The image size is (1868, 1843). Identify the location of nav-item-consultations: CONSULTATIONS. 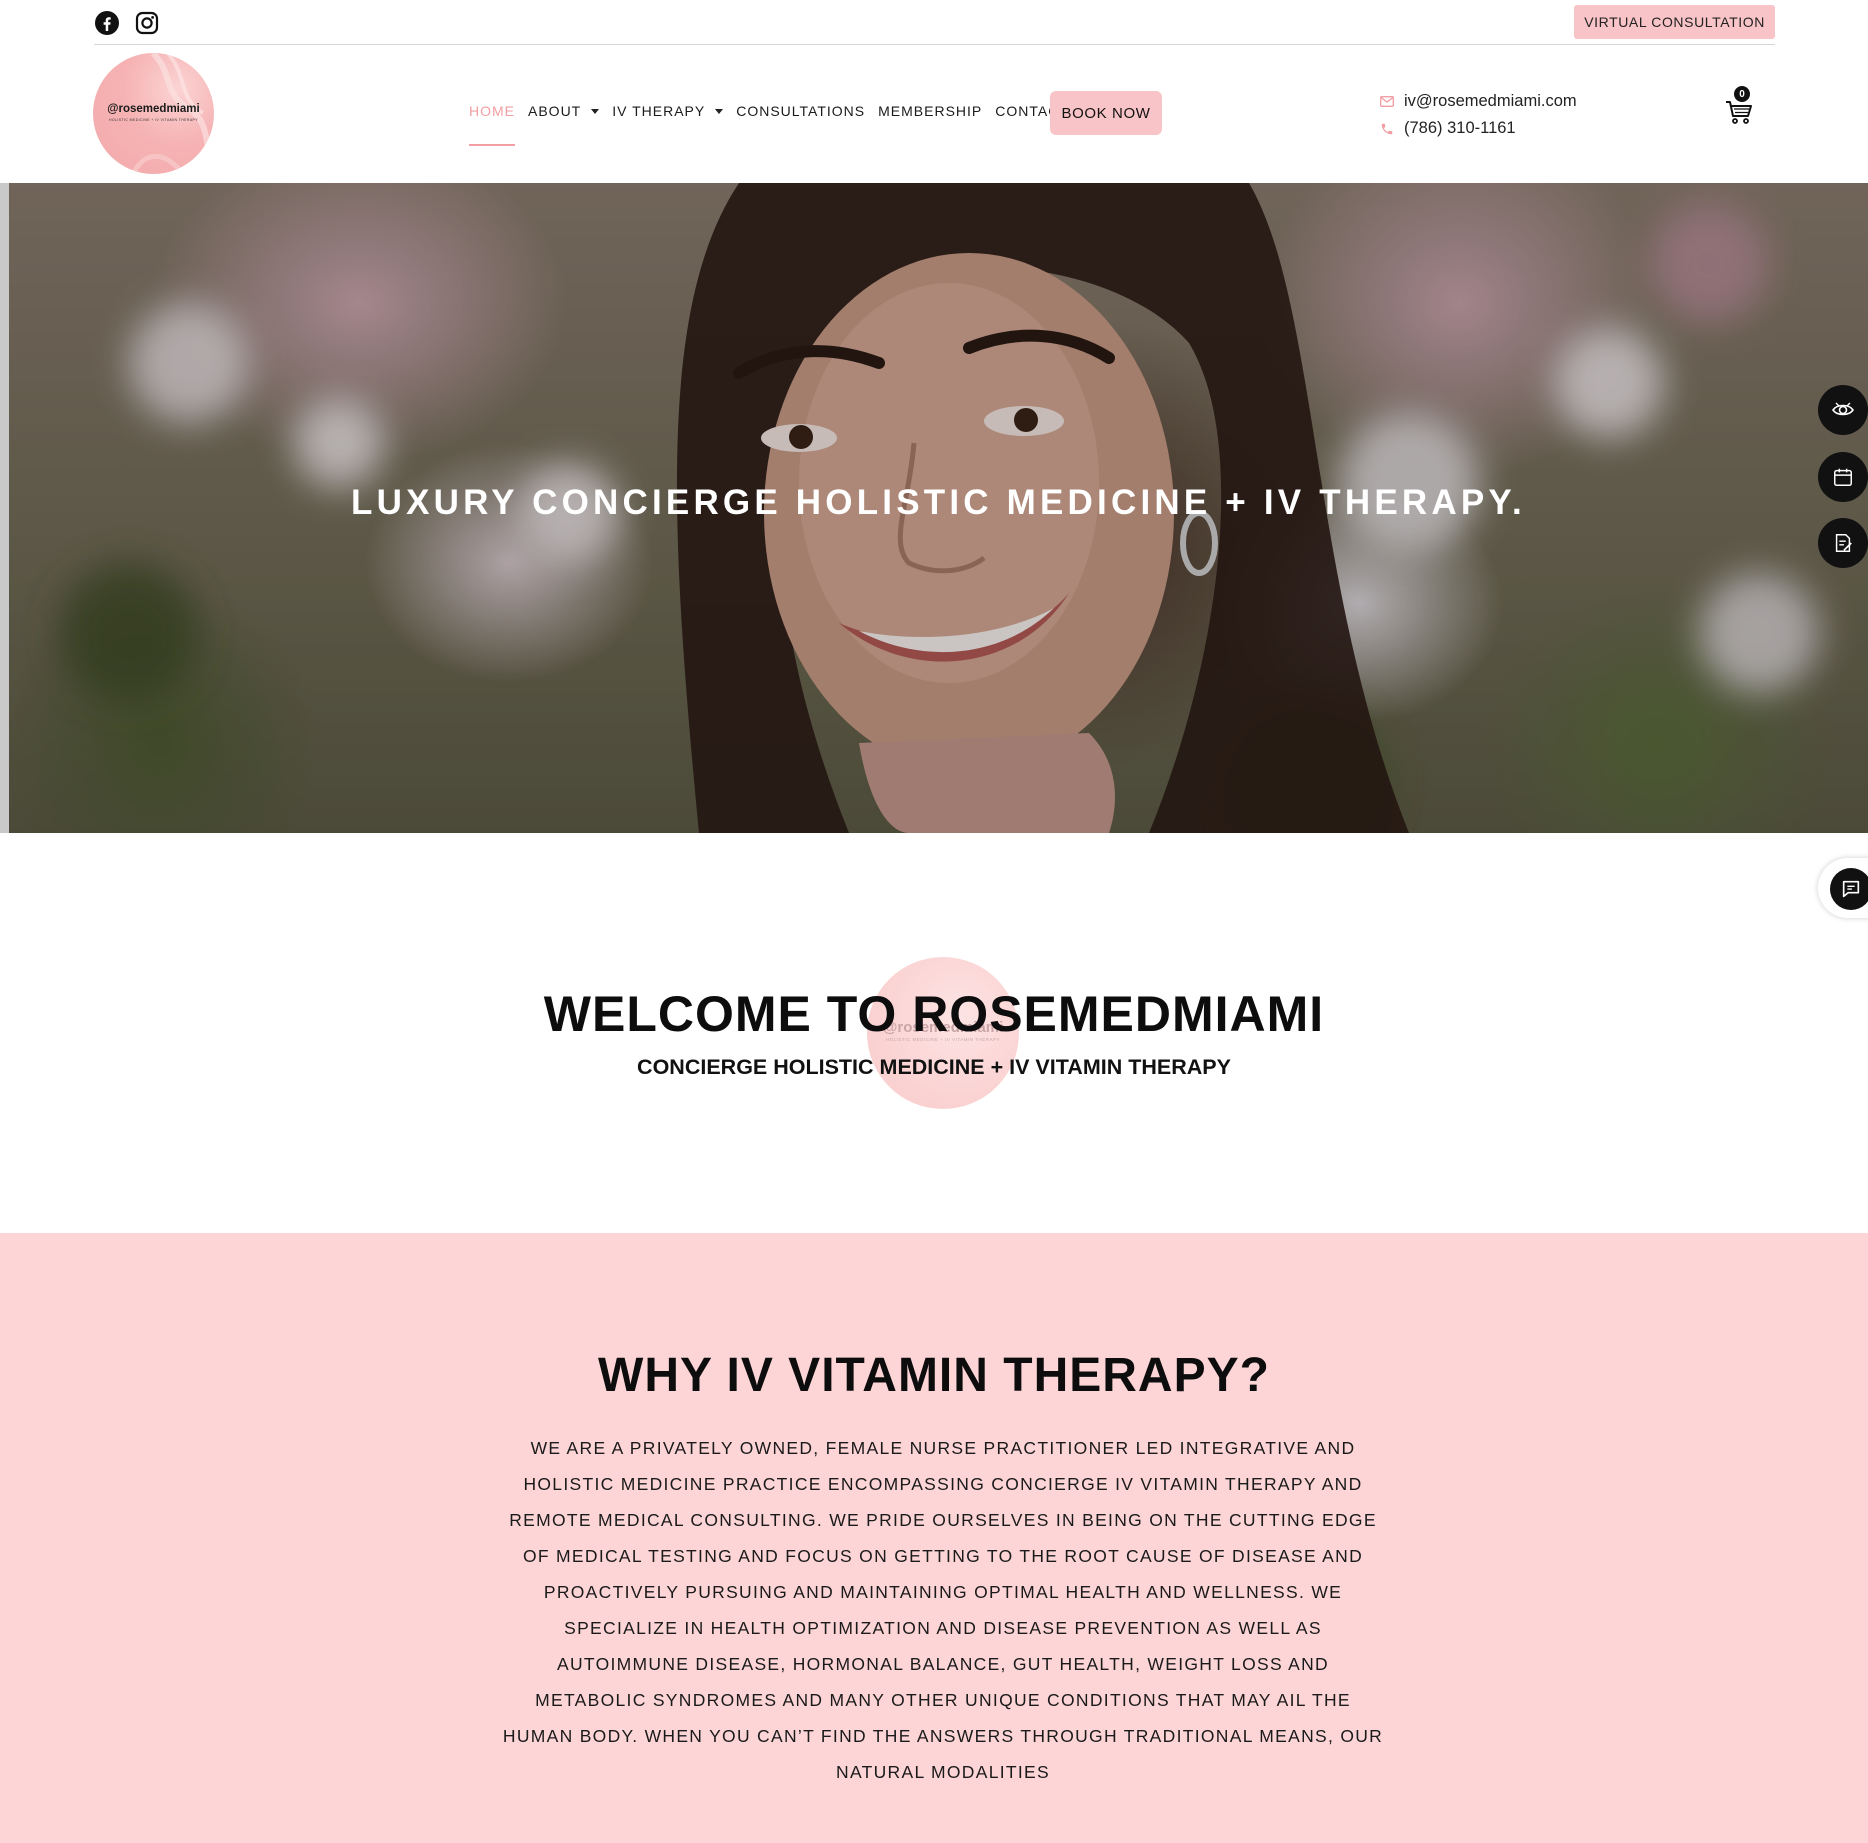
(800, 111).